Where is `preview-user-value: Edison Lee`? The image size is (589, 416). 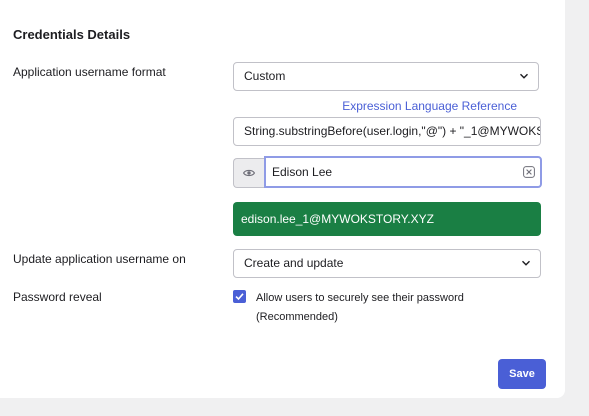 preview-user-value: Edison Lee is located at coordinates (302, 172).